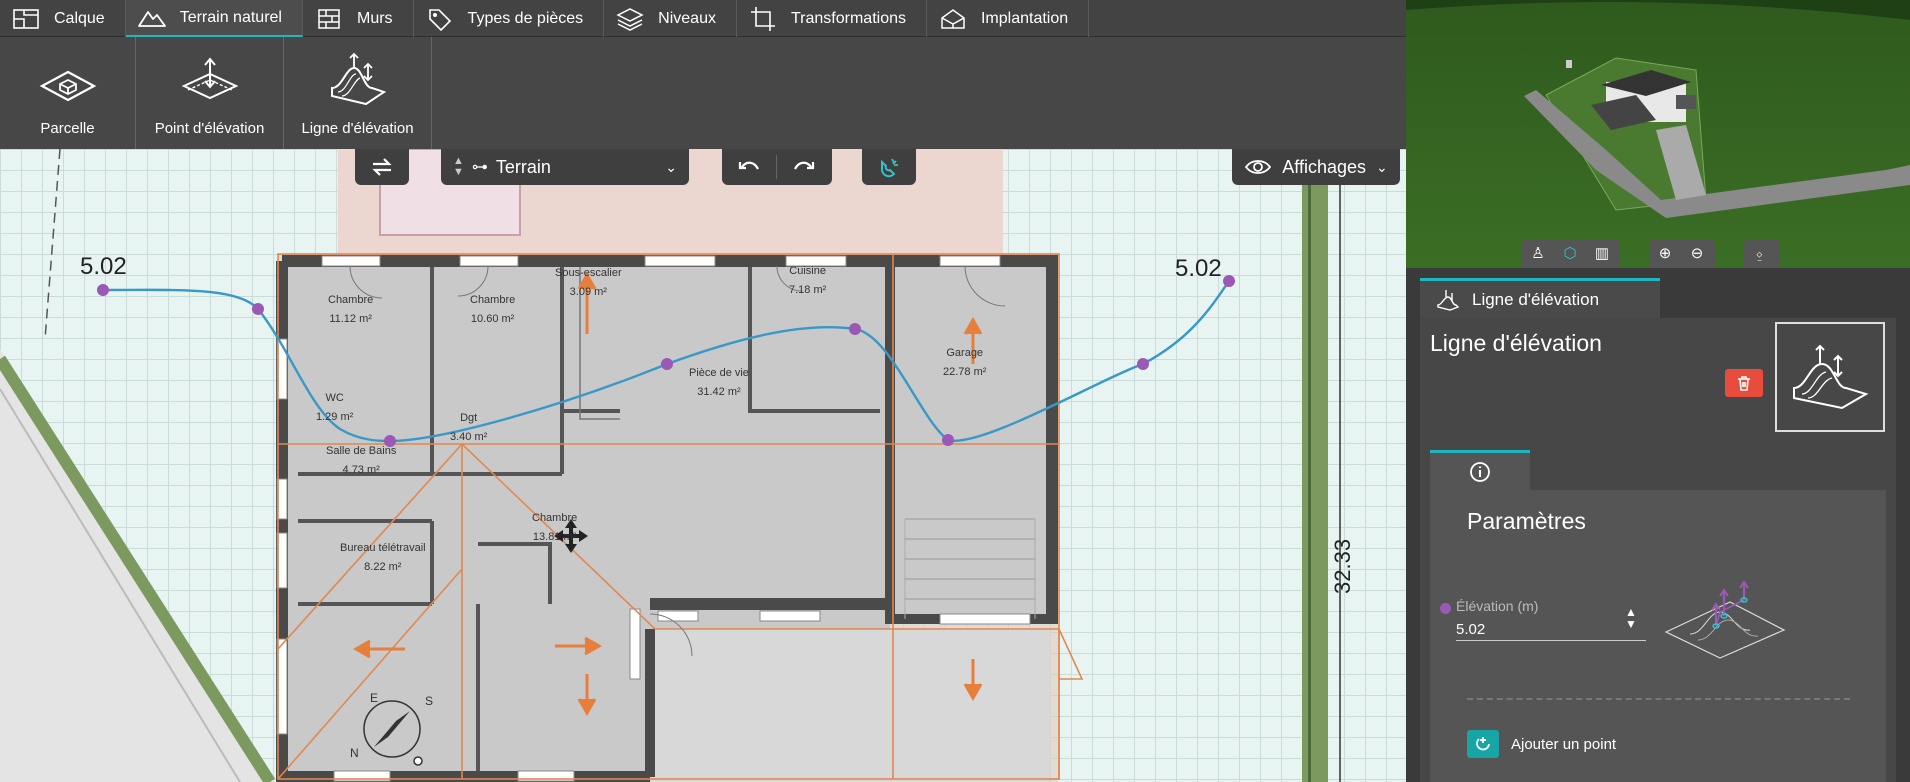 The width and height of the screenshot is (1910, 782). Describe the element at coordinates (1725, 619) in the screenshot. I see `elevation-diagram-icon` at that location.